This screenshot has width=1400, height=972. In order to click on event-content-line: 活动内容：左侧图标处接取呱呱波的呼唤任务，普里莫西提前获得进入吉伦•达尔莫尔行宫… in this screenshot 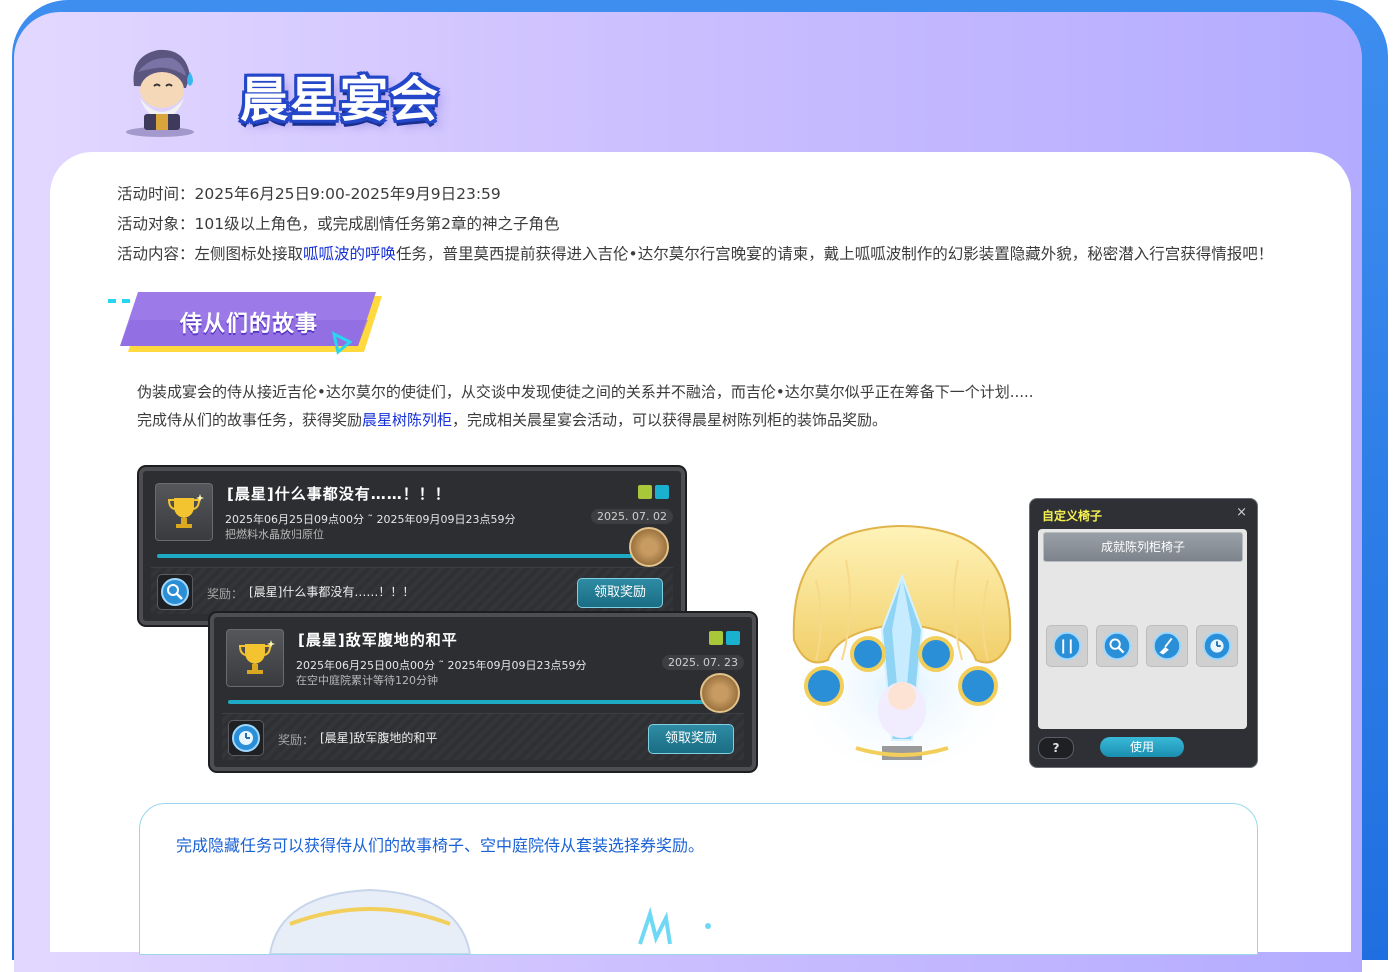, I will do `click(695, 254)`.